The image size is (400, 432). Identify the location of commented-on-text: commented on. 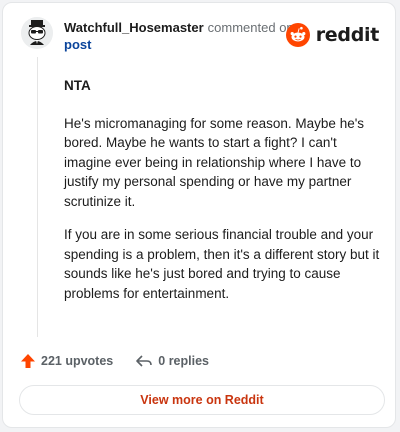
(250, 27).